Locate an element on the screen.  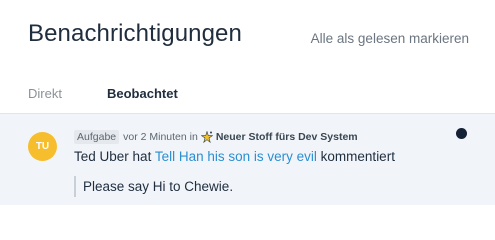
unread-indicator is located at coordinates (461, 133).